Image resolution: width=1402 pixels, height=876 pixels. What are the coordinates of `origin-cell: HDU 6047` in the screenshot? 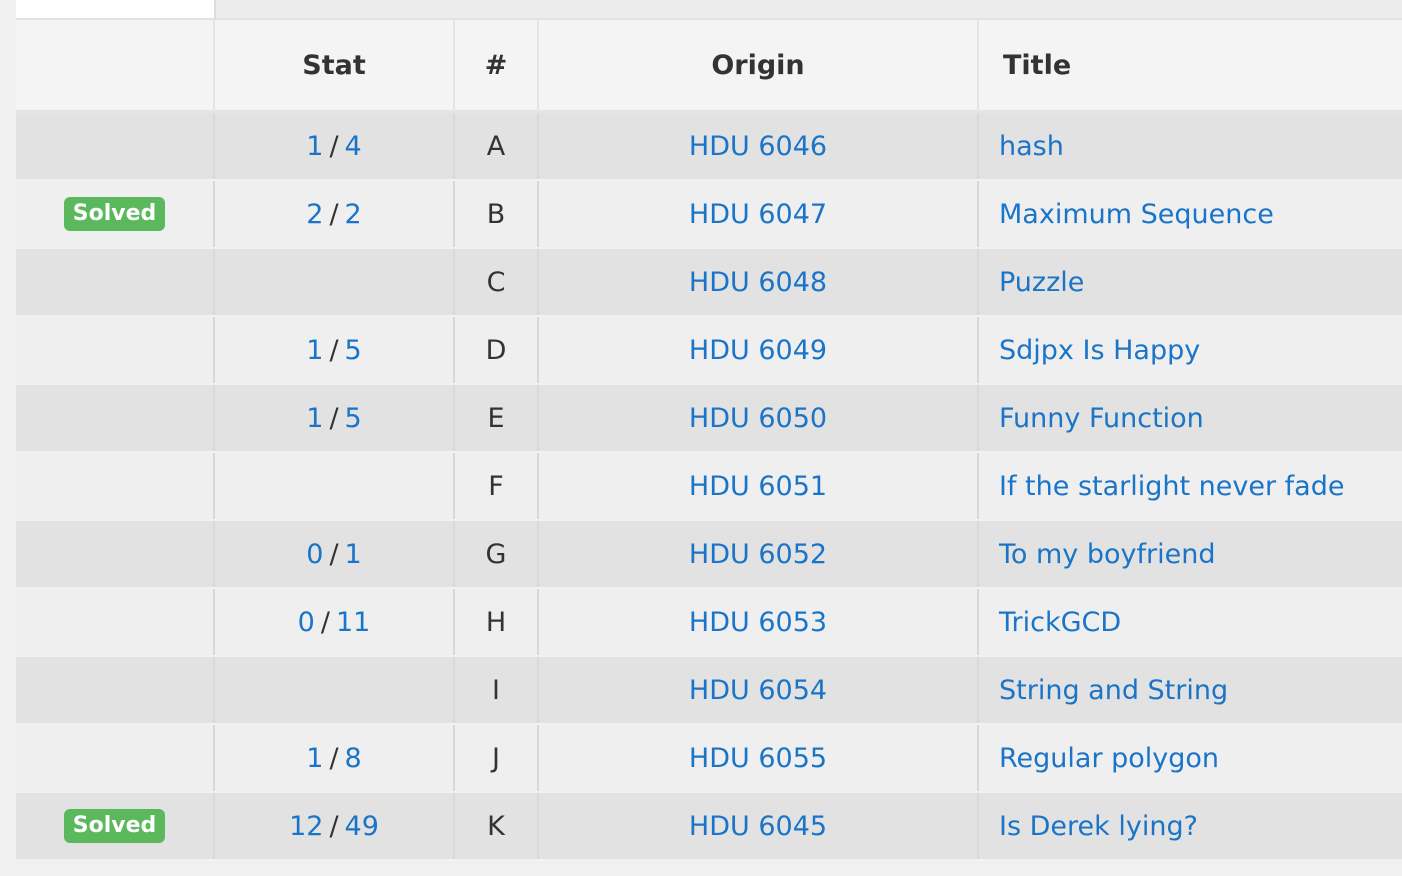 It's located at (757, 214).